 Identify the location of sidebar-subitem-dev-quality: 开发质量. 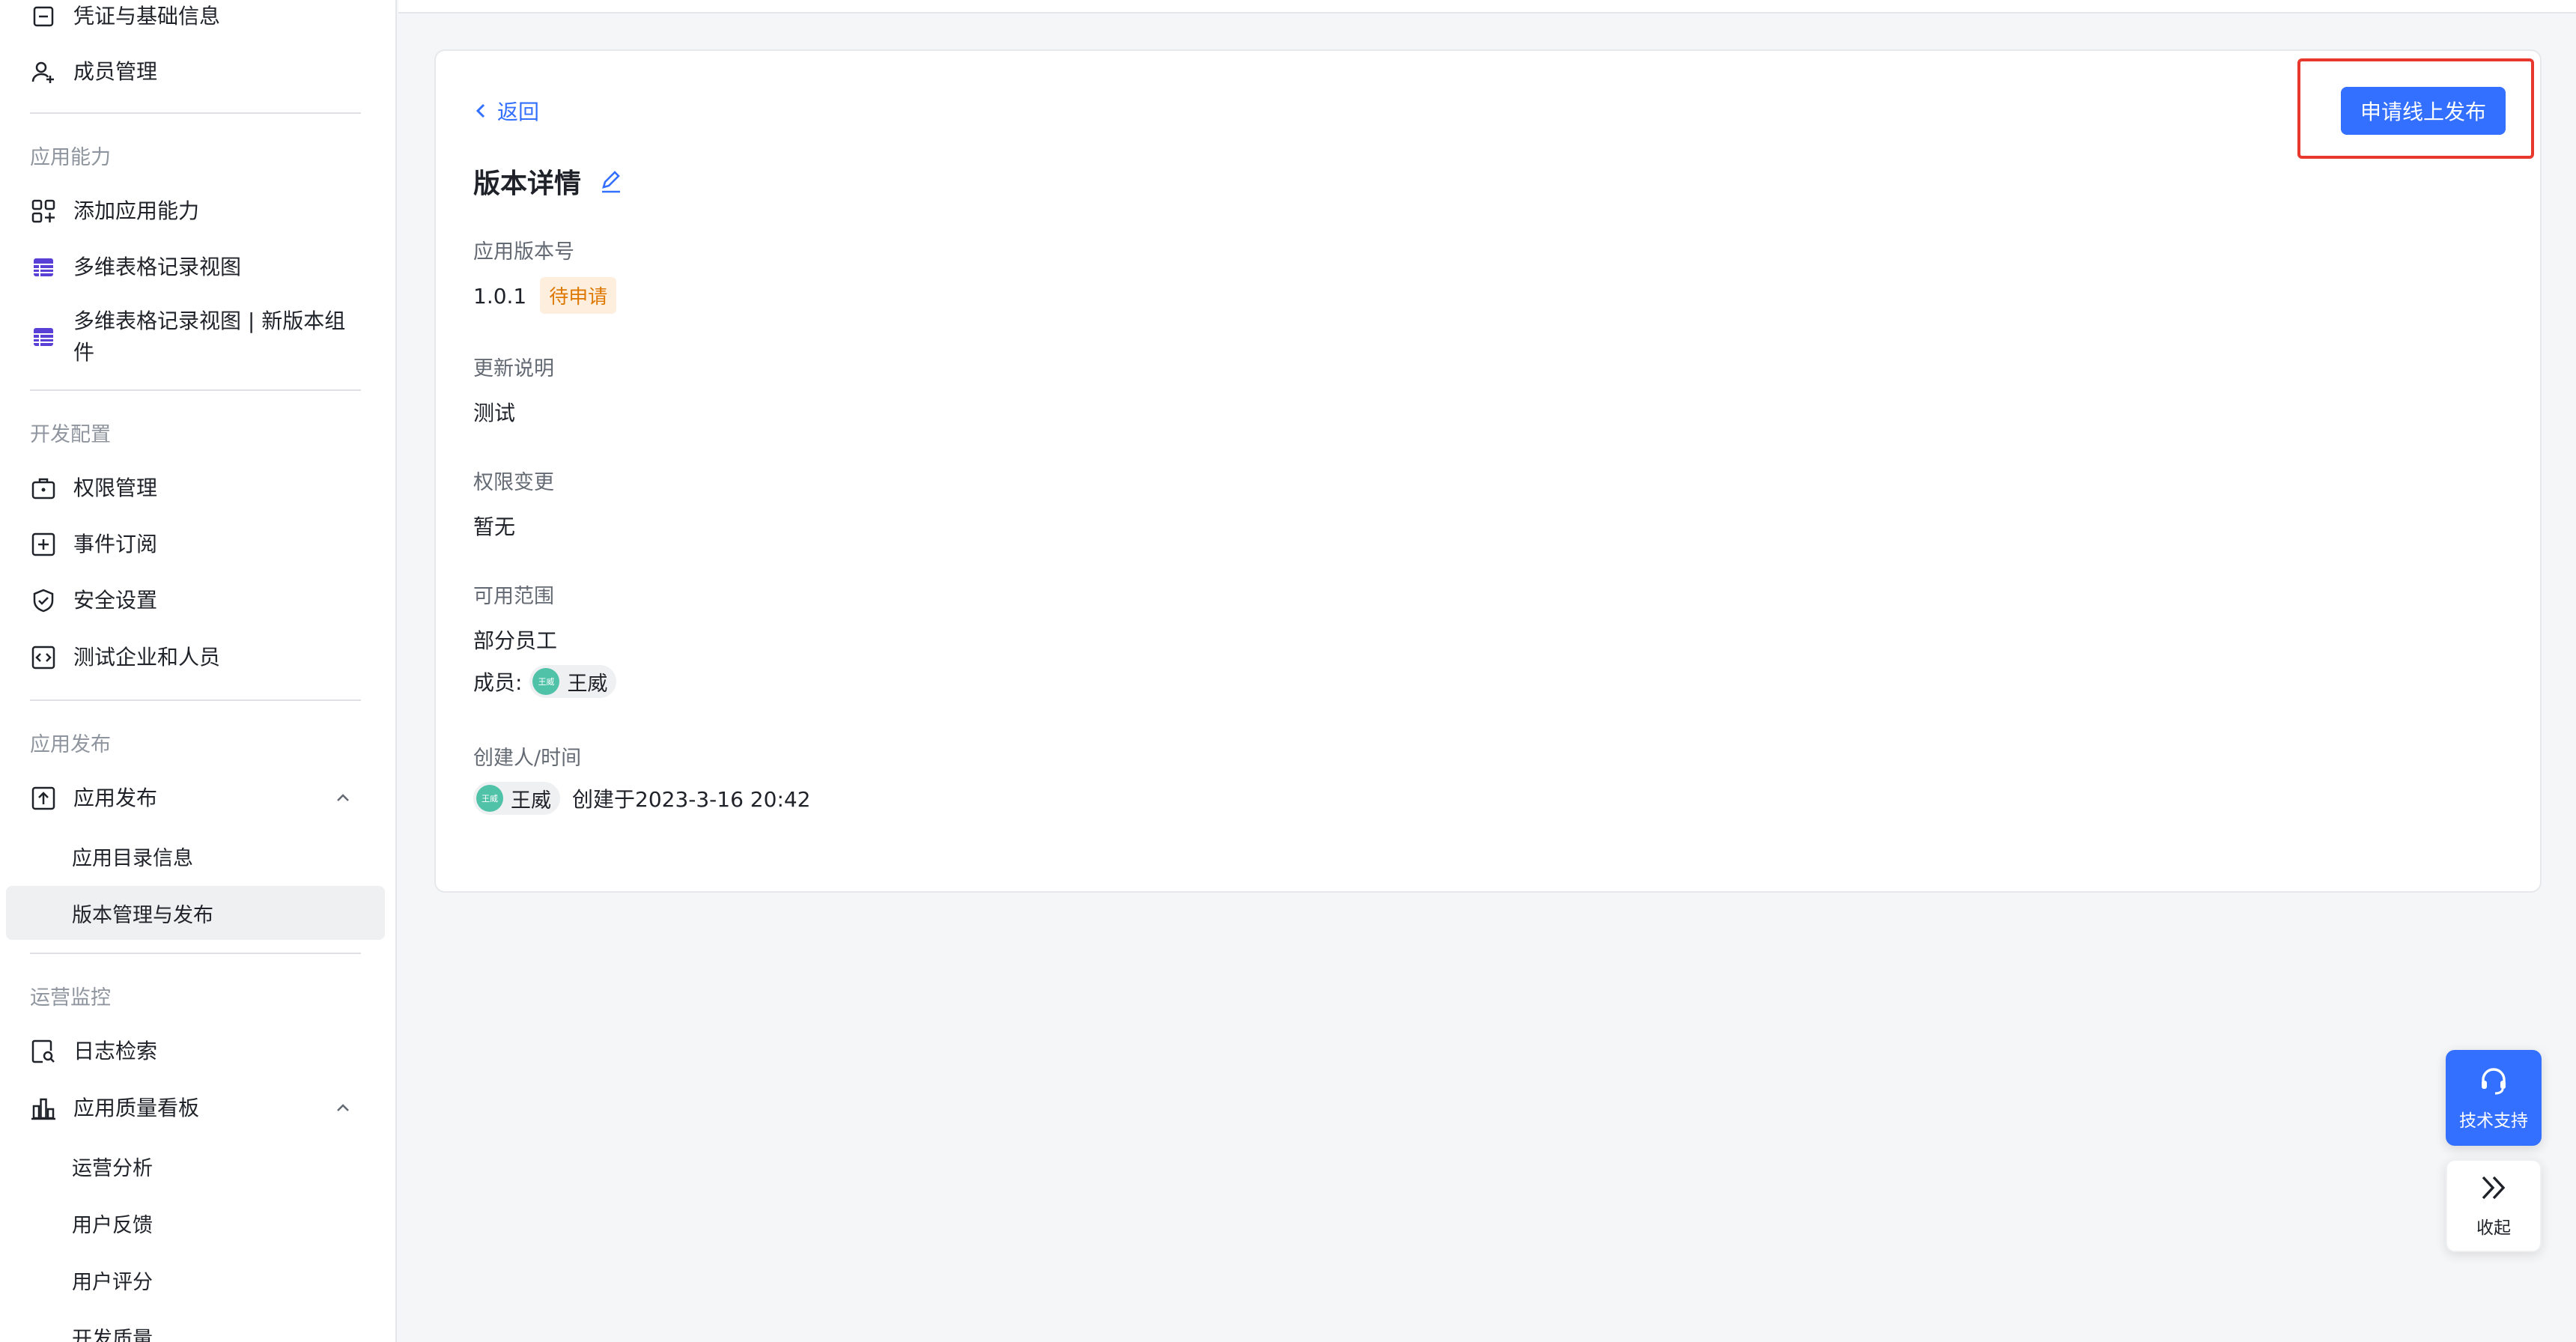
(112, 1333).